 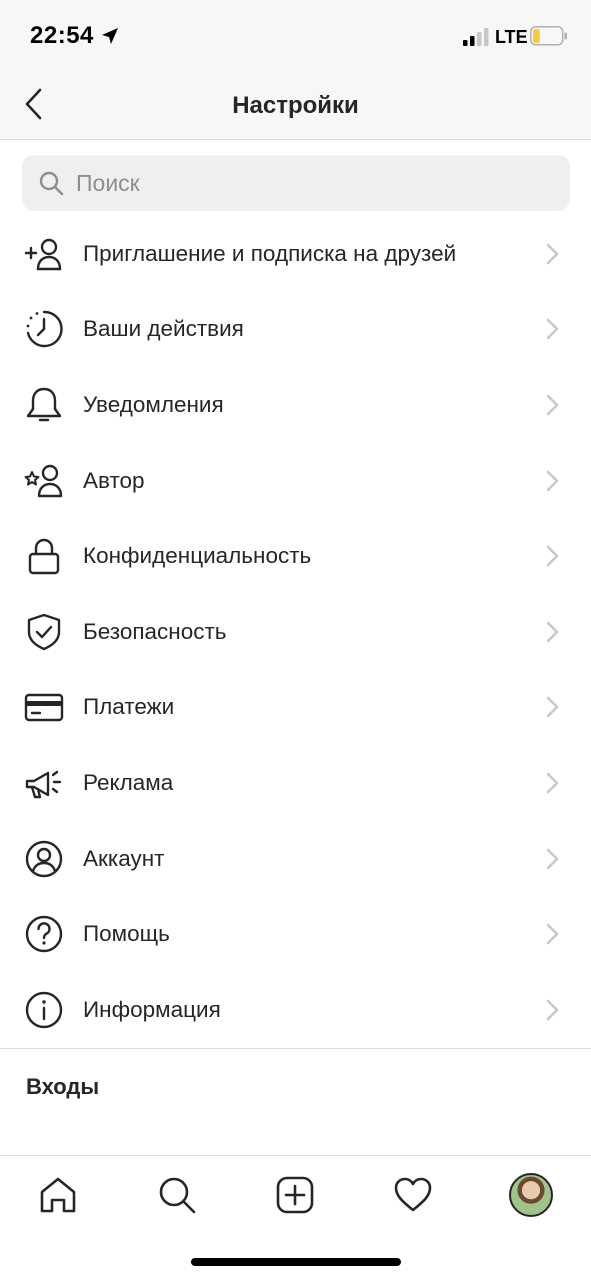 What do you see at coordinates (295, 36) in the screenshot?
I see `status-bar: 22:54 LTE` at bounding box center [295, 36].